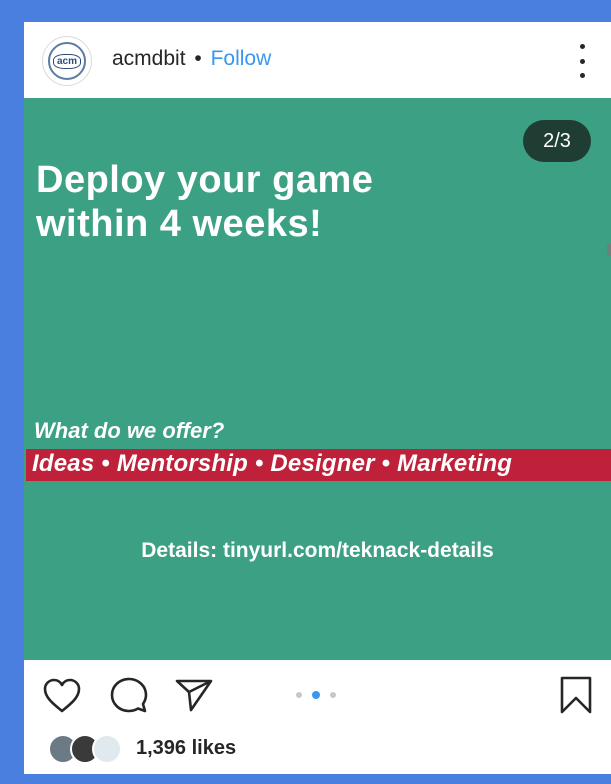 The height and width of the screenshot is (784, 611). Describe the element at coordinates (107, 749) in the screenshot. I see `liker-avatar` at that location.